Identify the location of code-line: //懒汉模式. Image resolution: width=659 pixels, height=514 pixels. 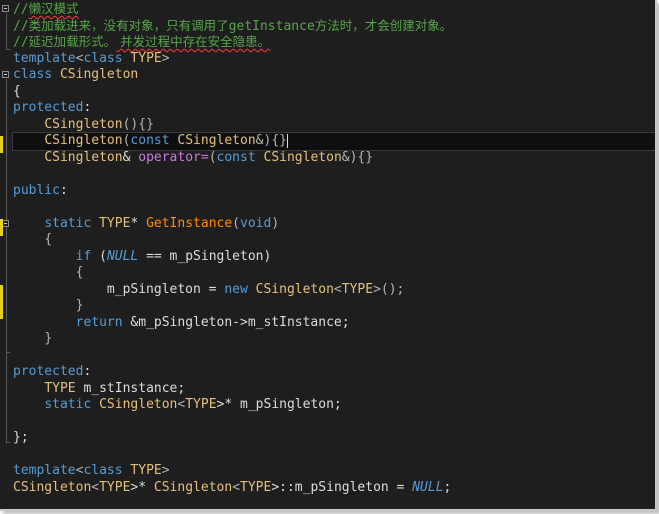
(46, 9).